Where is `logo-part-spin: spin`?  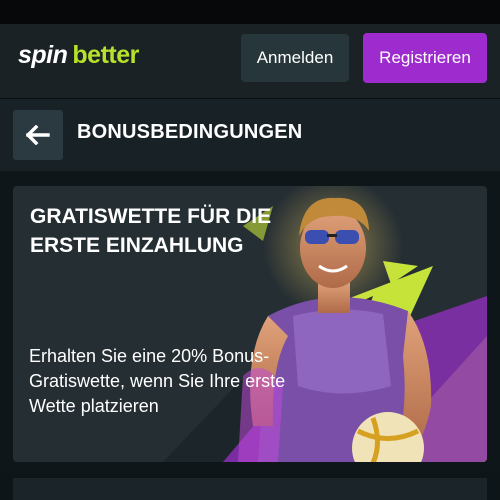 logo-part-spin: spin is located at coordinates (43, 55).